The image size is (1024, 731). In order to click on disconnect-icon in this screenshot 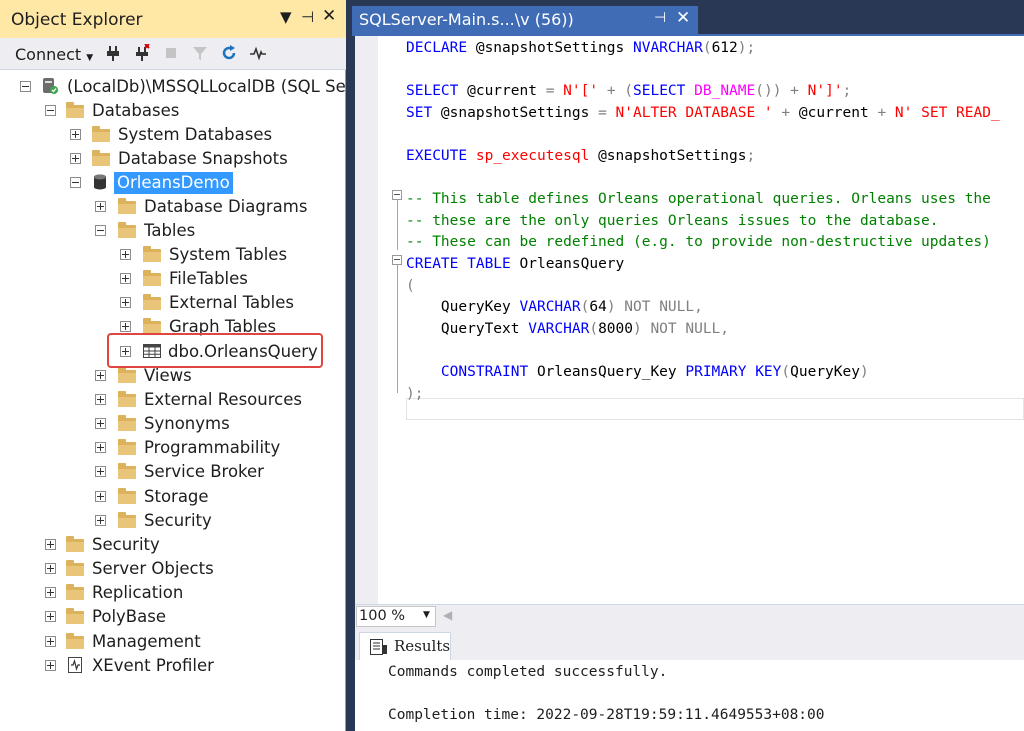, I will do `click(142, 53)`.